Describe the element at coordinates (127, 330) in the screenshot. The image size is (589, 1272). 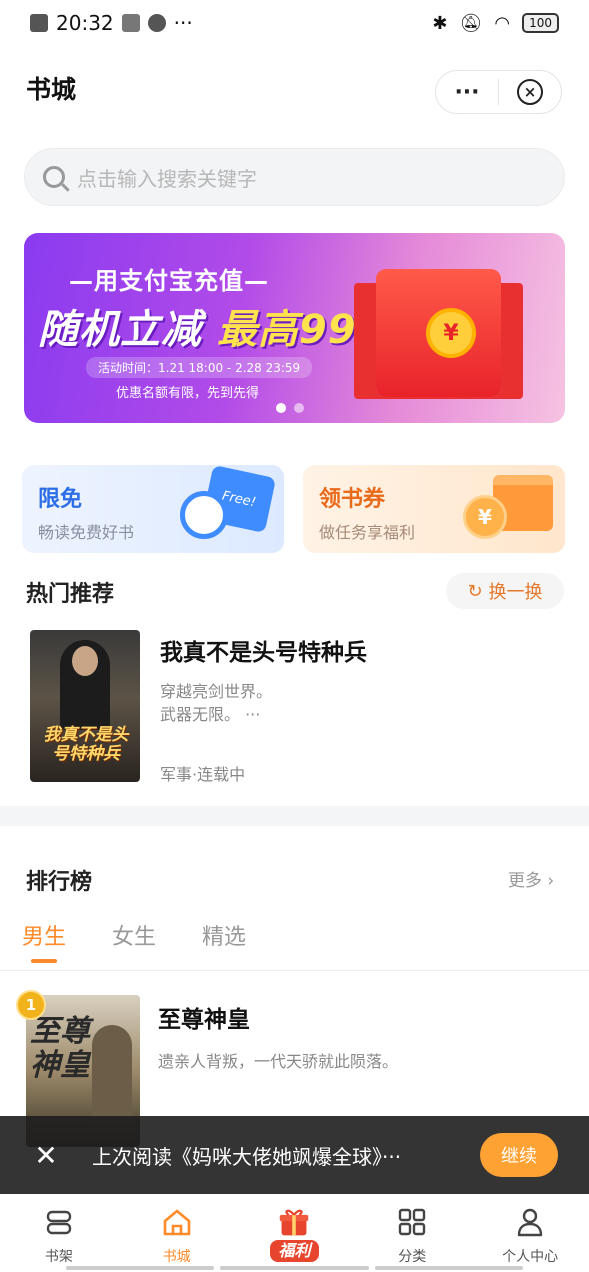
I see `banner-headline-a: 随机立减` at that location.